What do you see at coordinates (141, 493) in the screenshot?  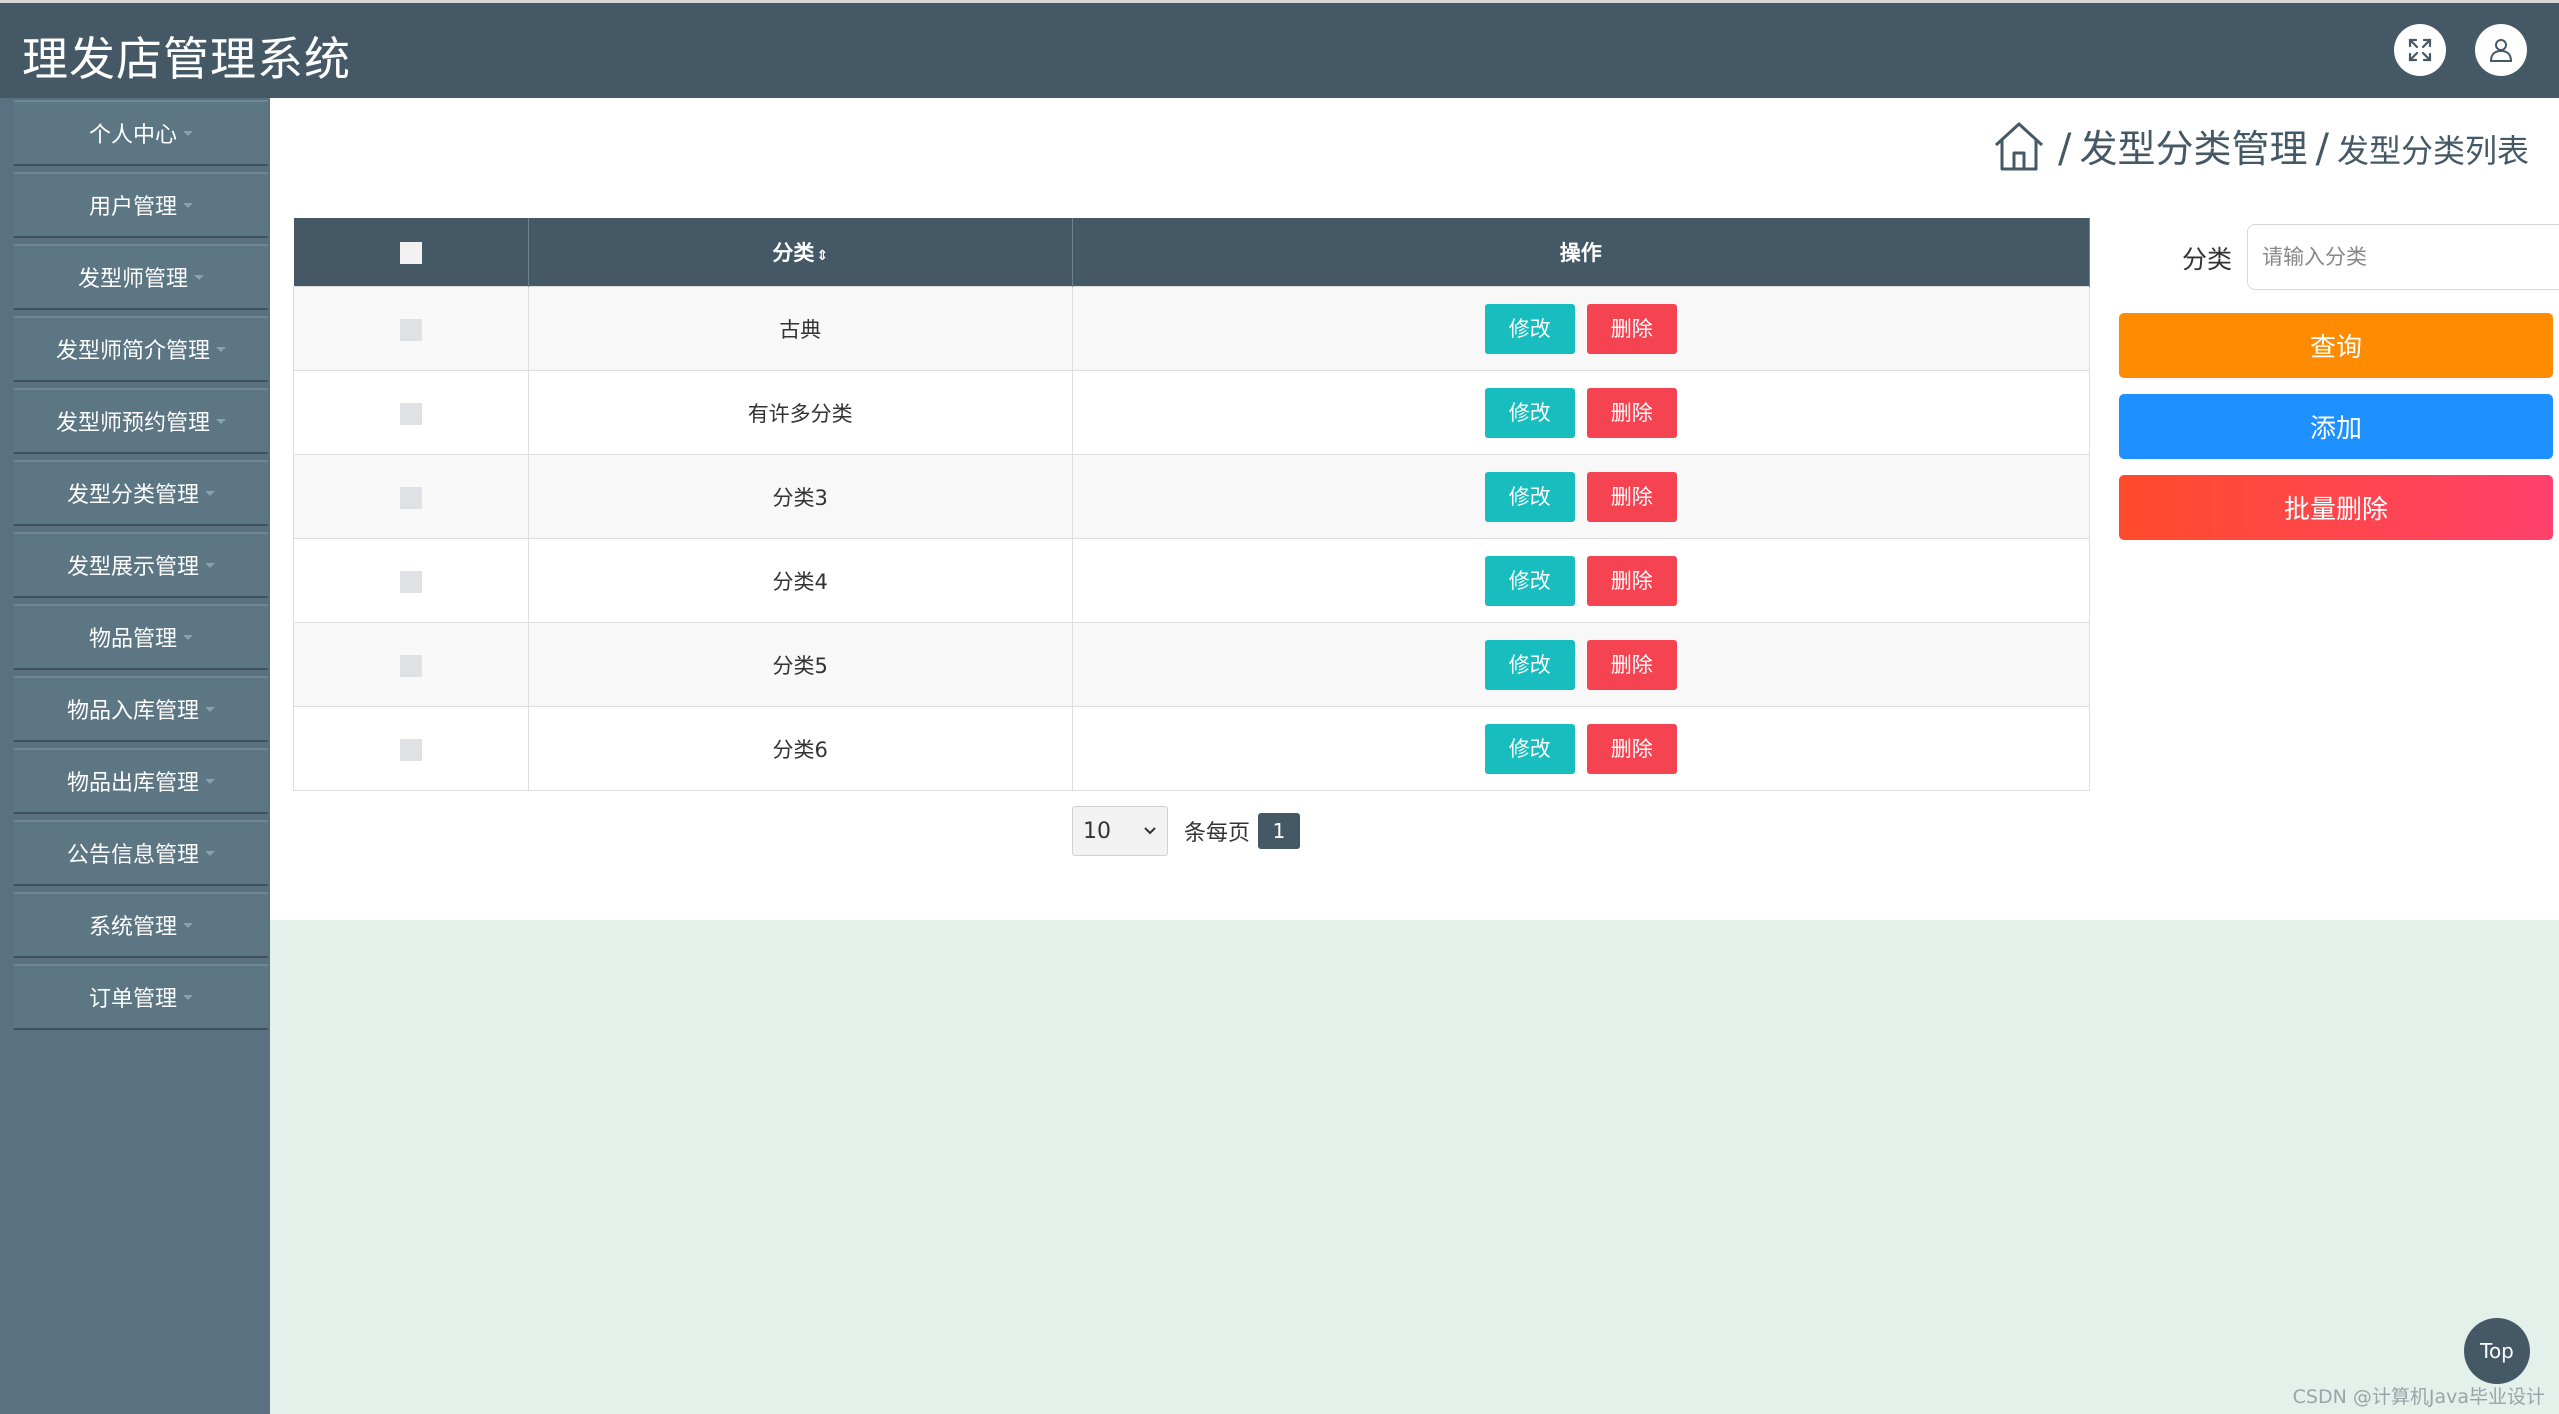 I see `sidebar-item-hairstyle-categories: 发型分类管理` at bounding box center [141, 493].